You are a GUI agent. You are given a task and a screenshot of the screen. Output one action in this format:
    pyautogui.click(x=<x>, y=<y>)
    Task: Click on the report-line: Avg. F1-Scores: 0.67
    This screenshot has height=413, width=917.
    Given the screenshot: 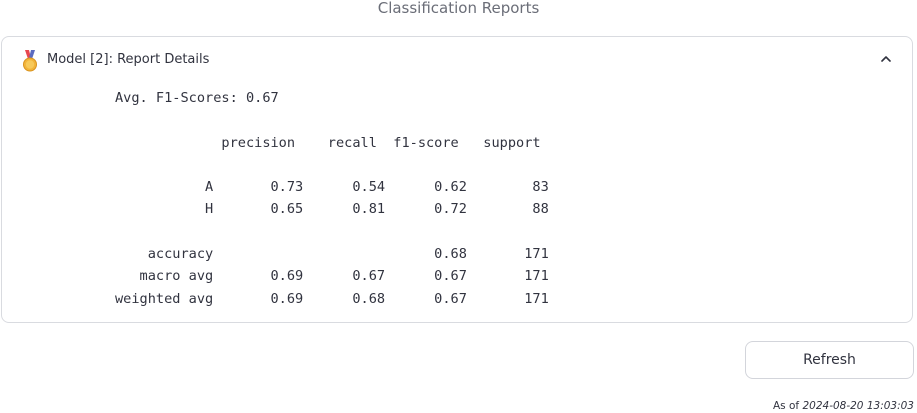 What is the action you would take?
    pyautogui.click(x=197, y=98)
    